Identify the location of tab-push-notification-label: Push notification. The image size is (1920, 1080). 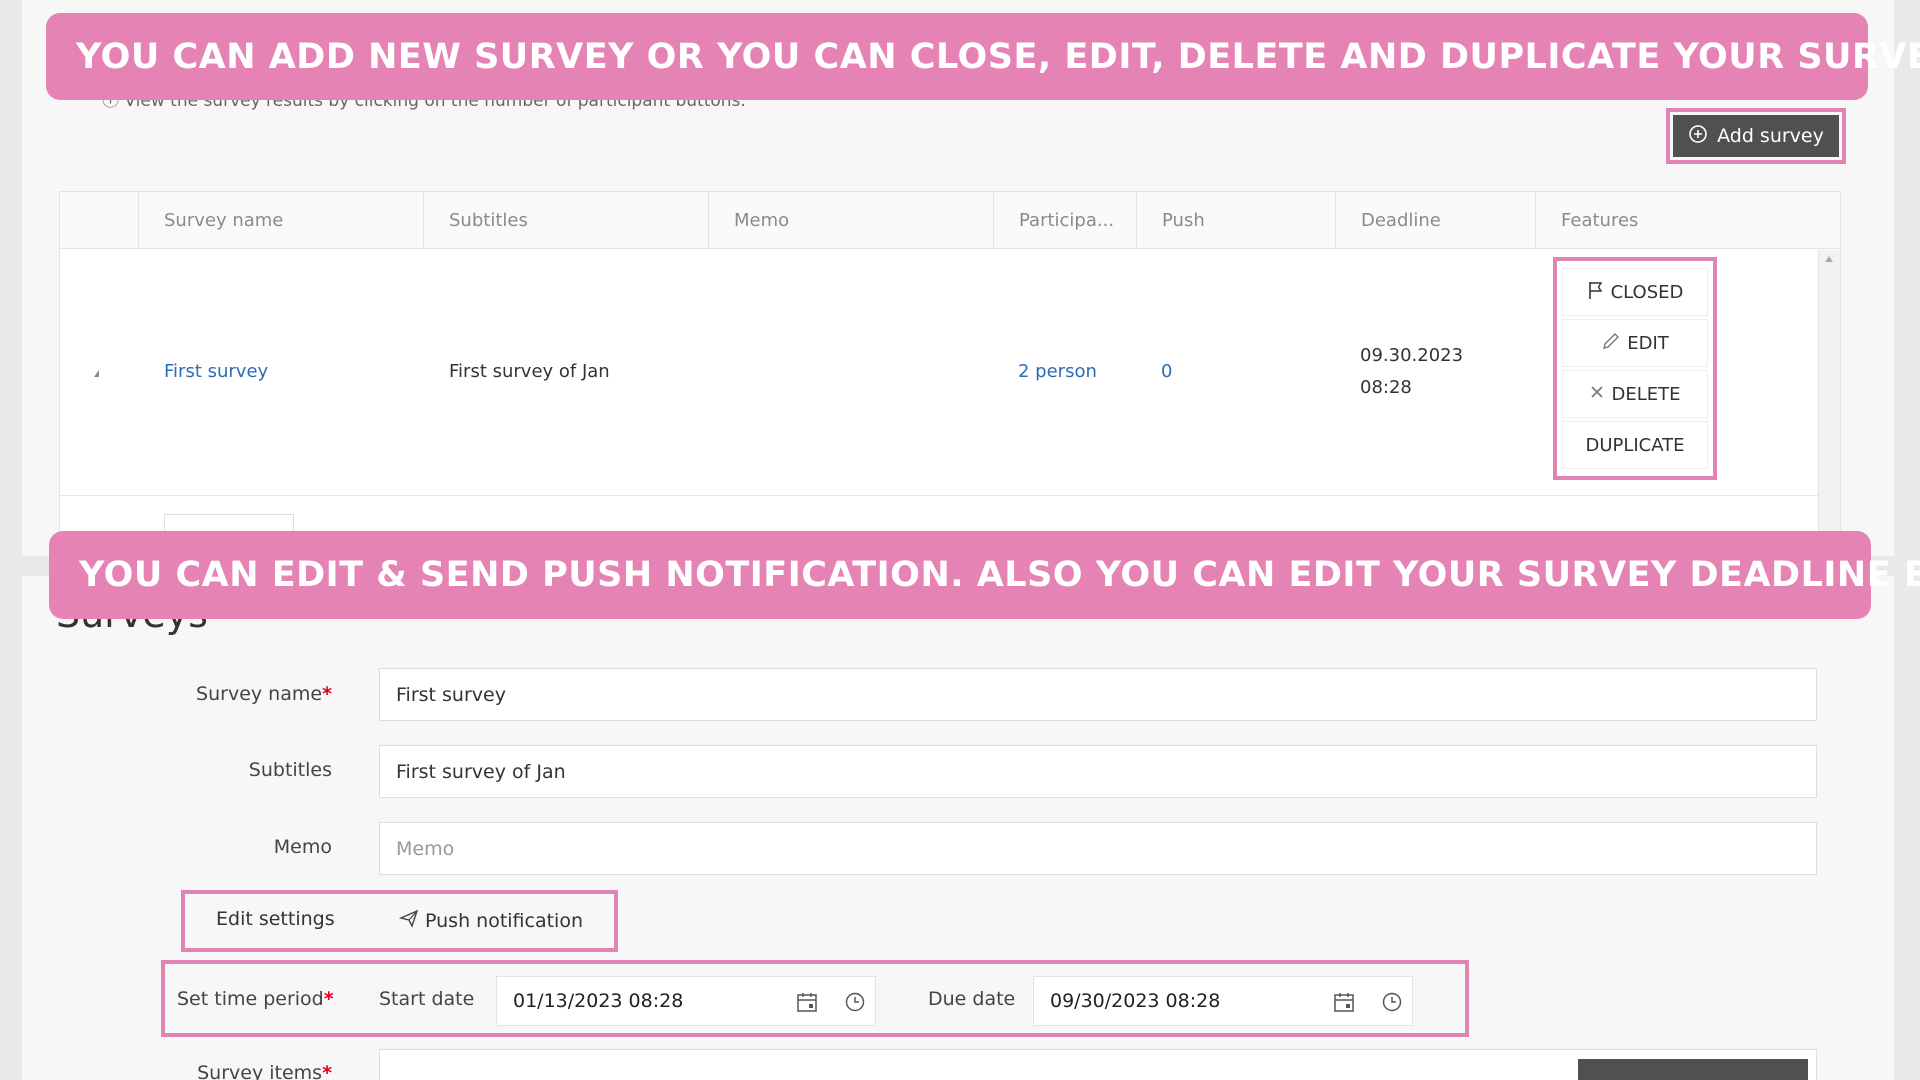
(504, 920).